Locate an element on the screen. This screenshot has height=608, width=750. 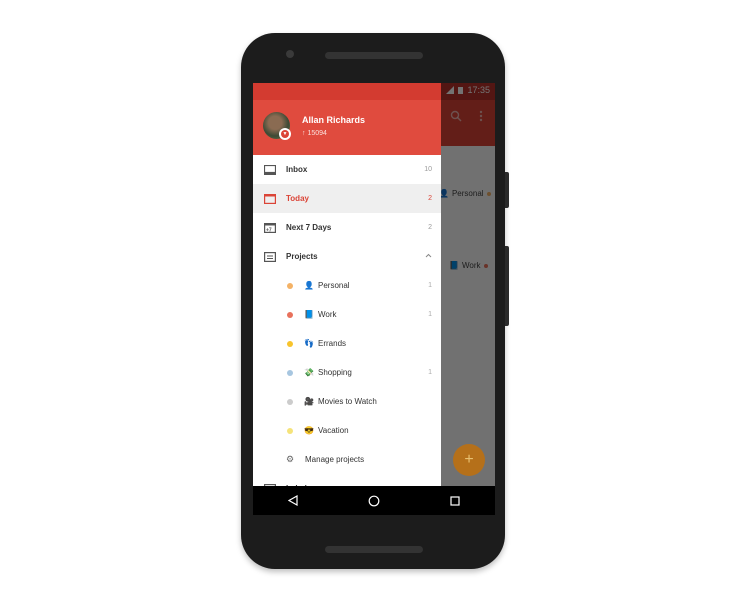
nav-item-labels: Labels is located at coordinates (347, 480).